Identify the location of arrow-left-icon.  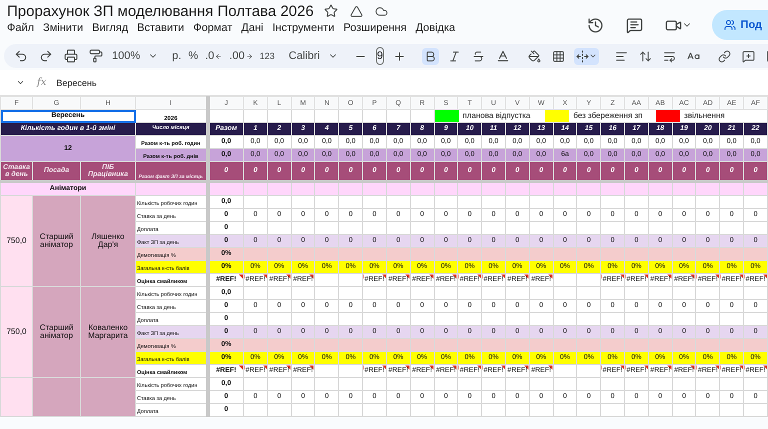
(218, 56).